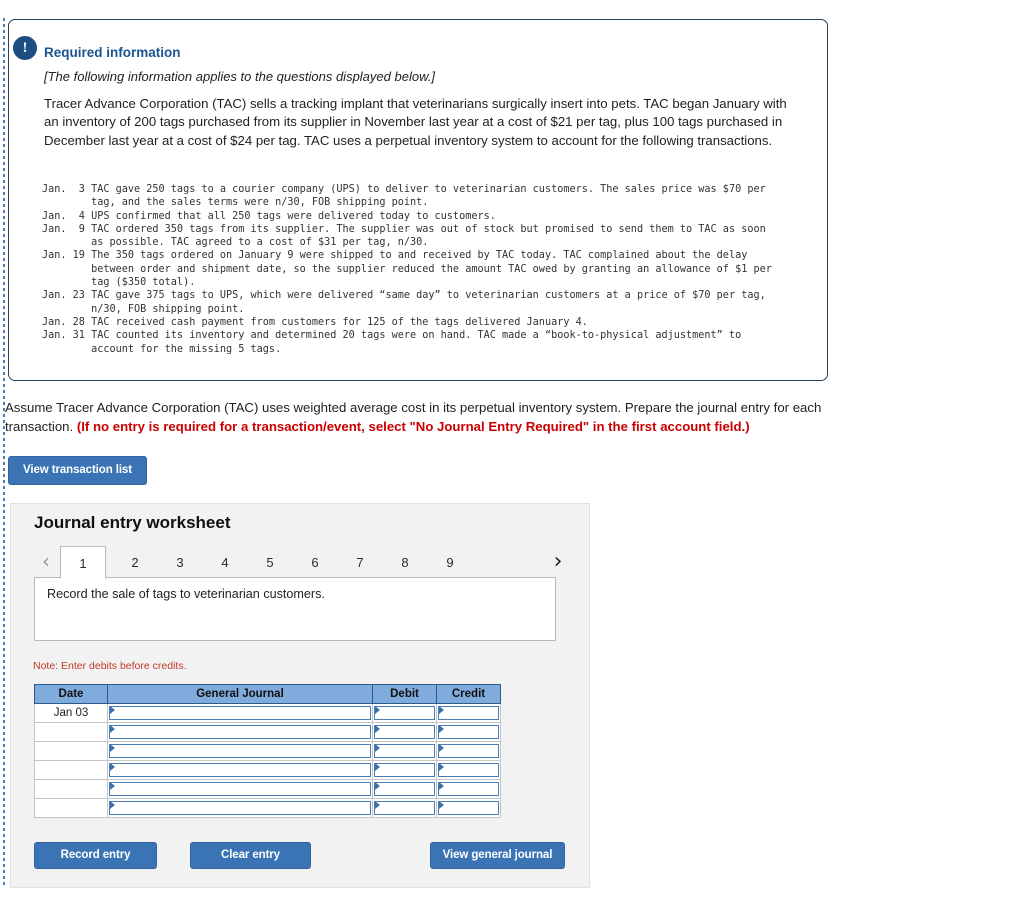 Image resolution: width=1024 pixels, height=906 pixels. I want to click on worksheet-title: Journal entry worksheet, so click(132, 522).